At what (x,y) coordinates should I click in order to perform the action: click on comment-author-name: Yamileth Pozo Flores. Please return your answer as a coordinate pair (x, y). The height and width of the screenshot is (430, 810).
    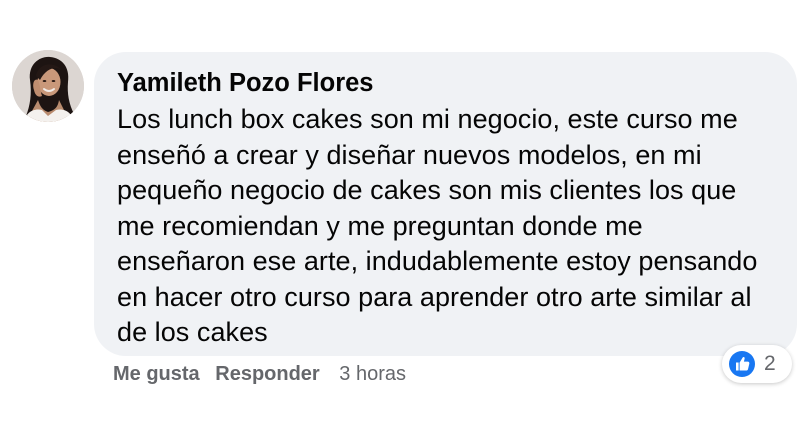
    Looking at the image, I should click on (445, 83).